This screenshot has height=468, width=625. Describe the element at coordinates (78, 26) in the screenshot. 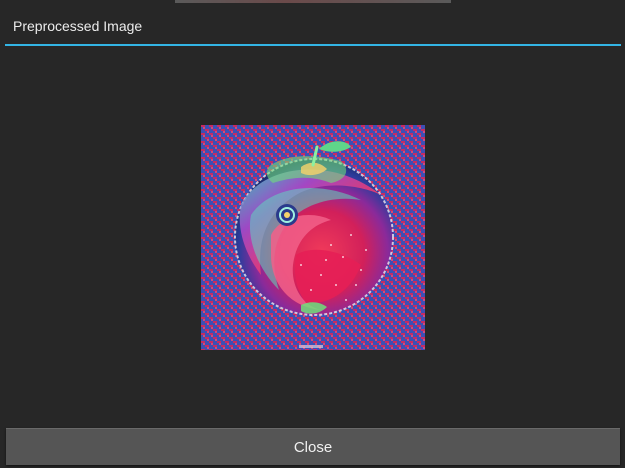

I see `dialog-title: Preprocessed Image` at that location.